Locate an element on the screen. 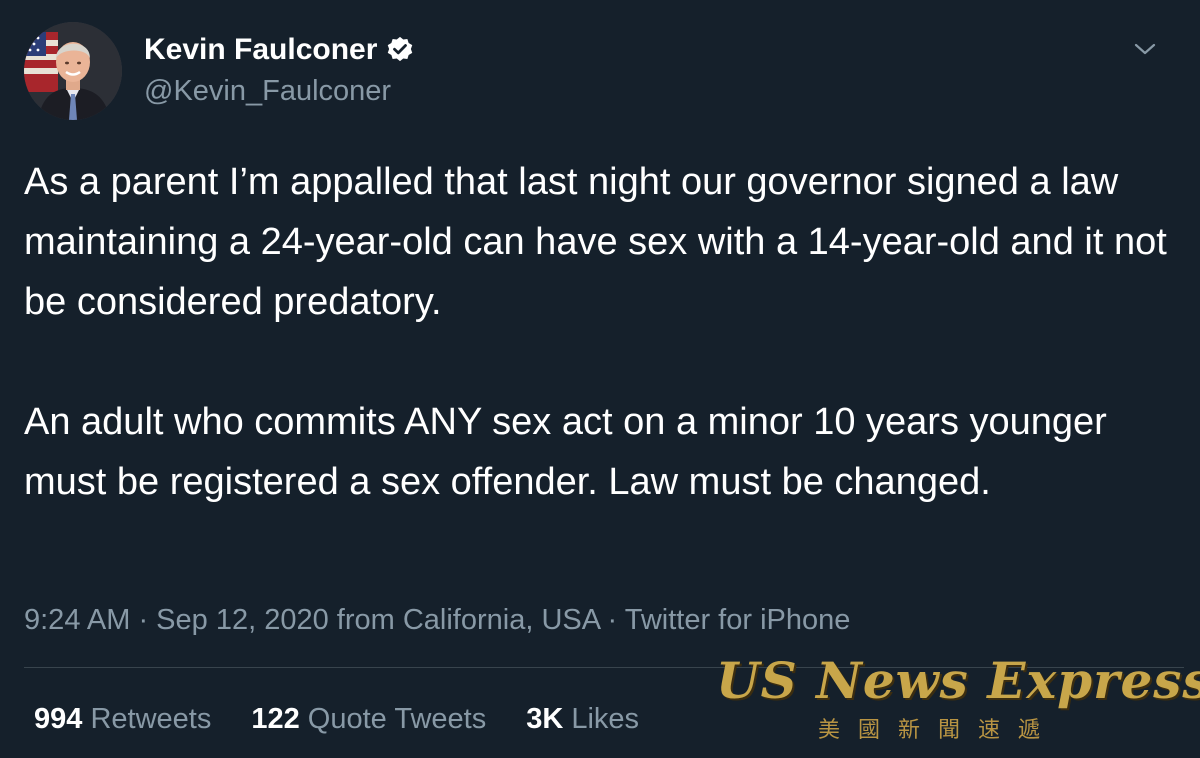 The height and width of the screenshot is (758, 1200). engagement-stats: 994 Retweets 122 Quote Tweets 3K Likes is located at coordinates (336, 719).